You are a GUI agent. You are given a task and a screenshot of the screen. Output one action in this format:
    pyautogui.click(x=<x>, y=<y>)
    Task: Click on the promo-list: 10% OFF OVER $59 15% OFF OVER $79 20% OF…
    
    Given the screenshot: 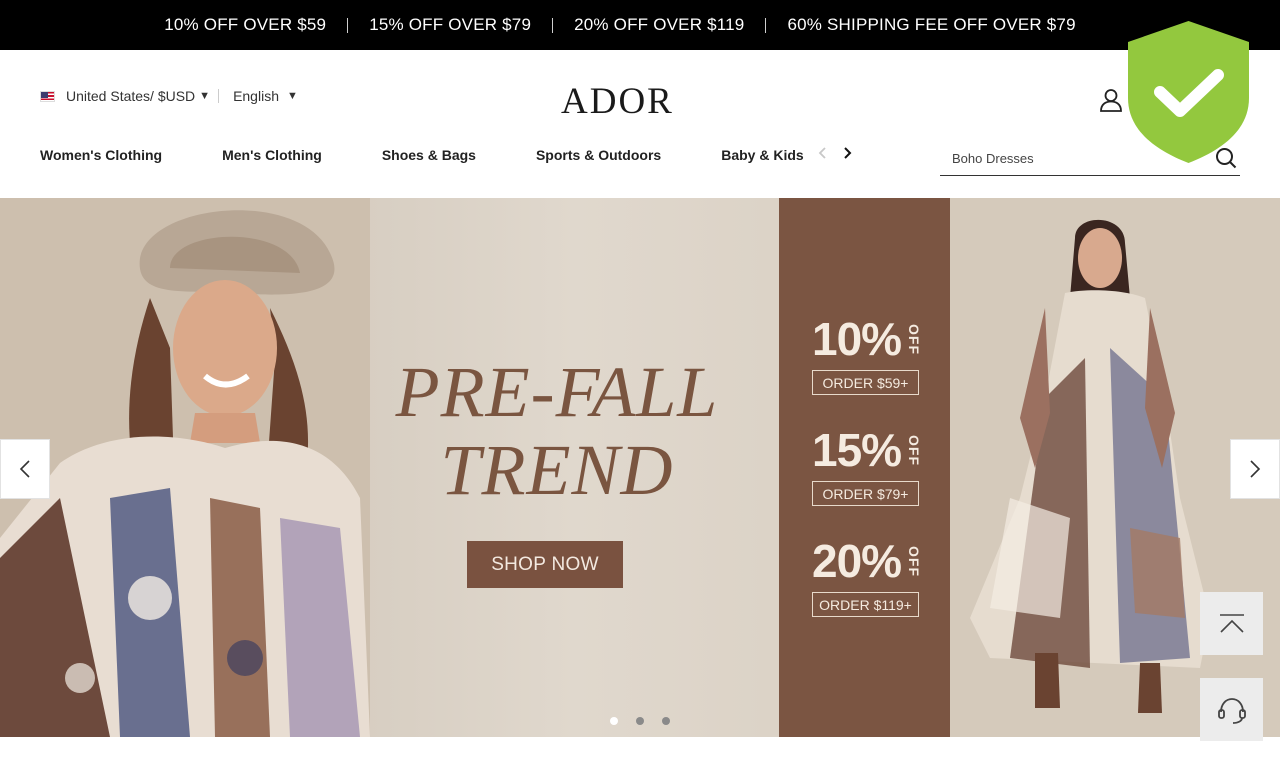 What is the action you would take?
    pyautogui.click(x=619, y=25)
    